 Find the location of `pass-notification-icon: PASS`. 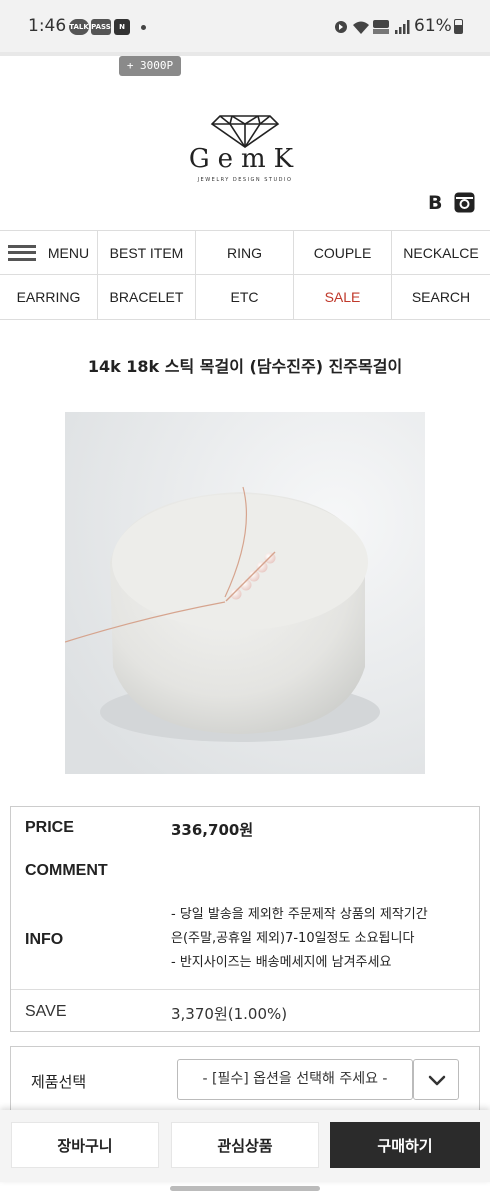

pass-notification-icon: PASS is located at coordinates (101, 27).